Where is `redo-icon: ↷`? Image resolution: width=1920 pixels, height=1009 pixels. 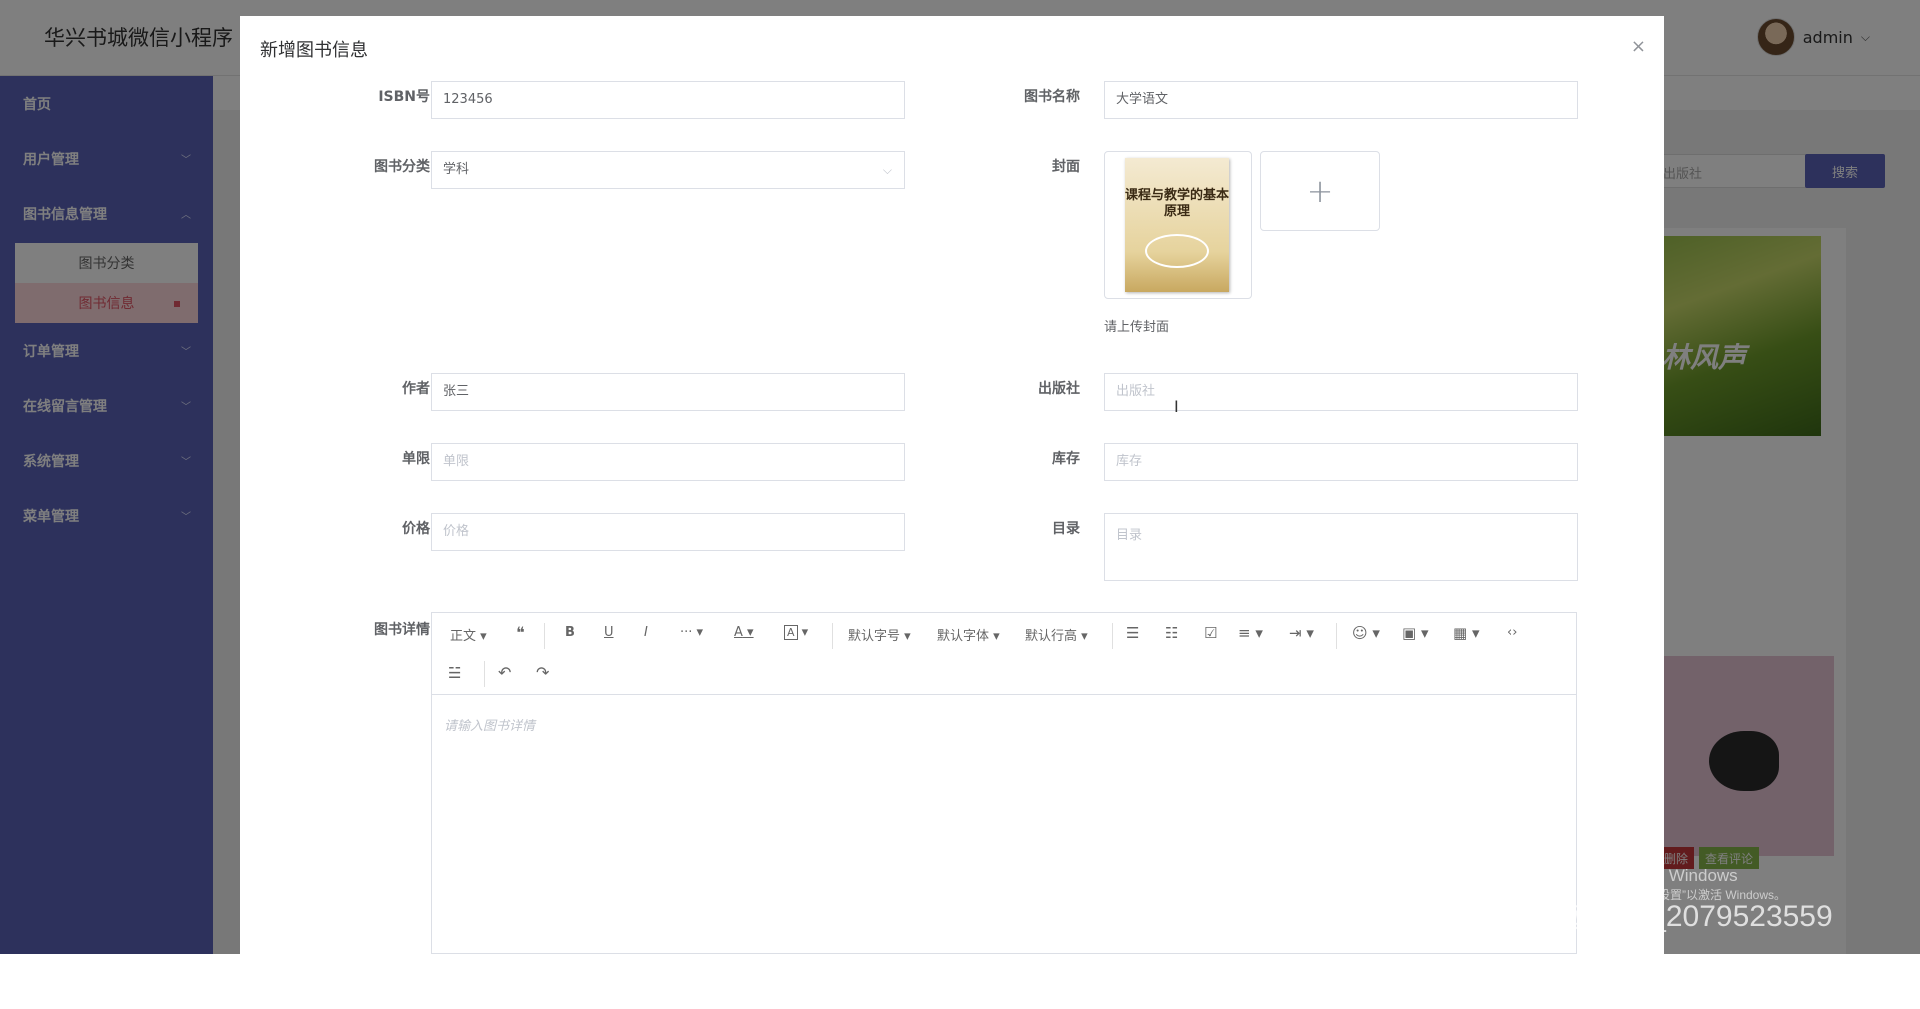 redo-icon: ↷ is located at coordinates (542, 672).